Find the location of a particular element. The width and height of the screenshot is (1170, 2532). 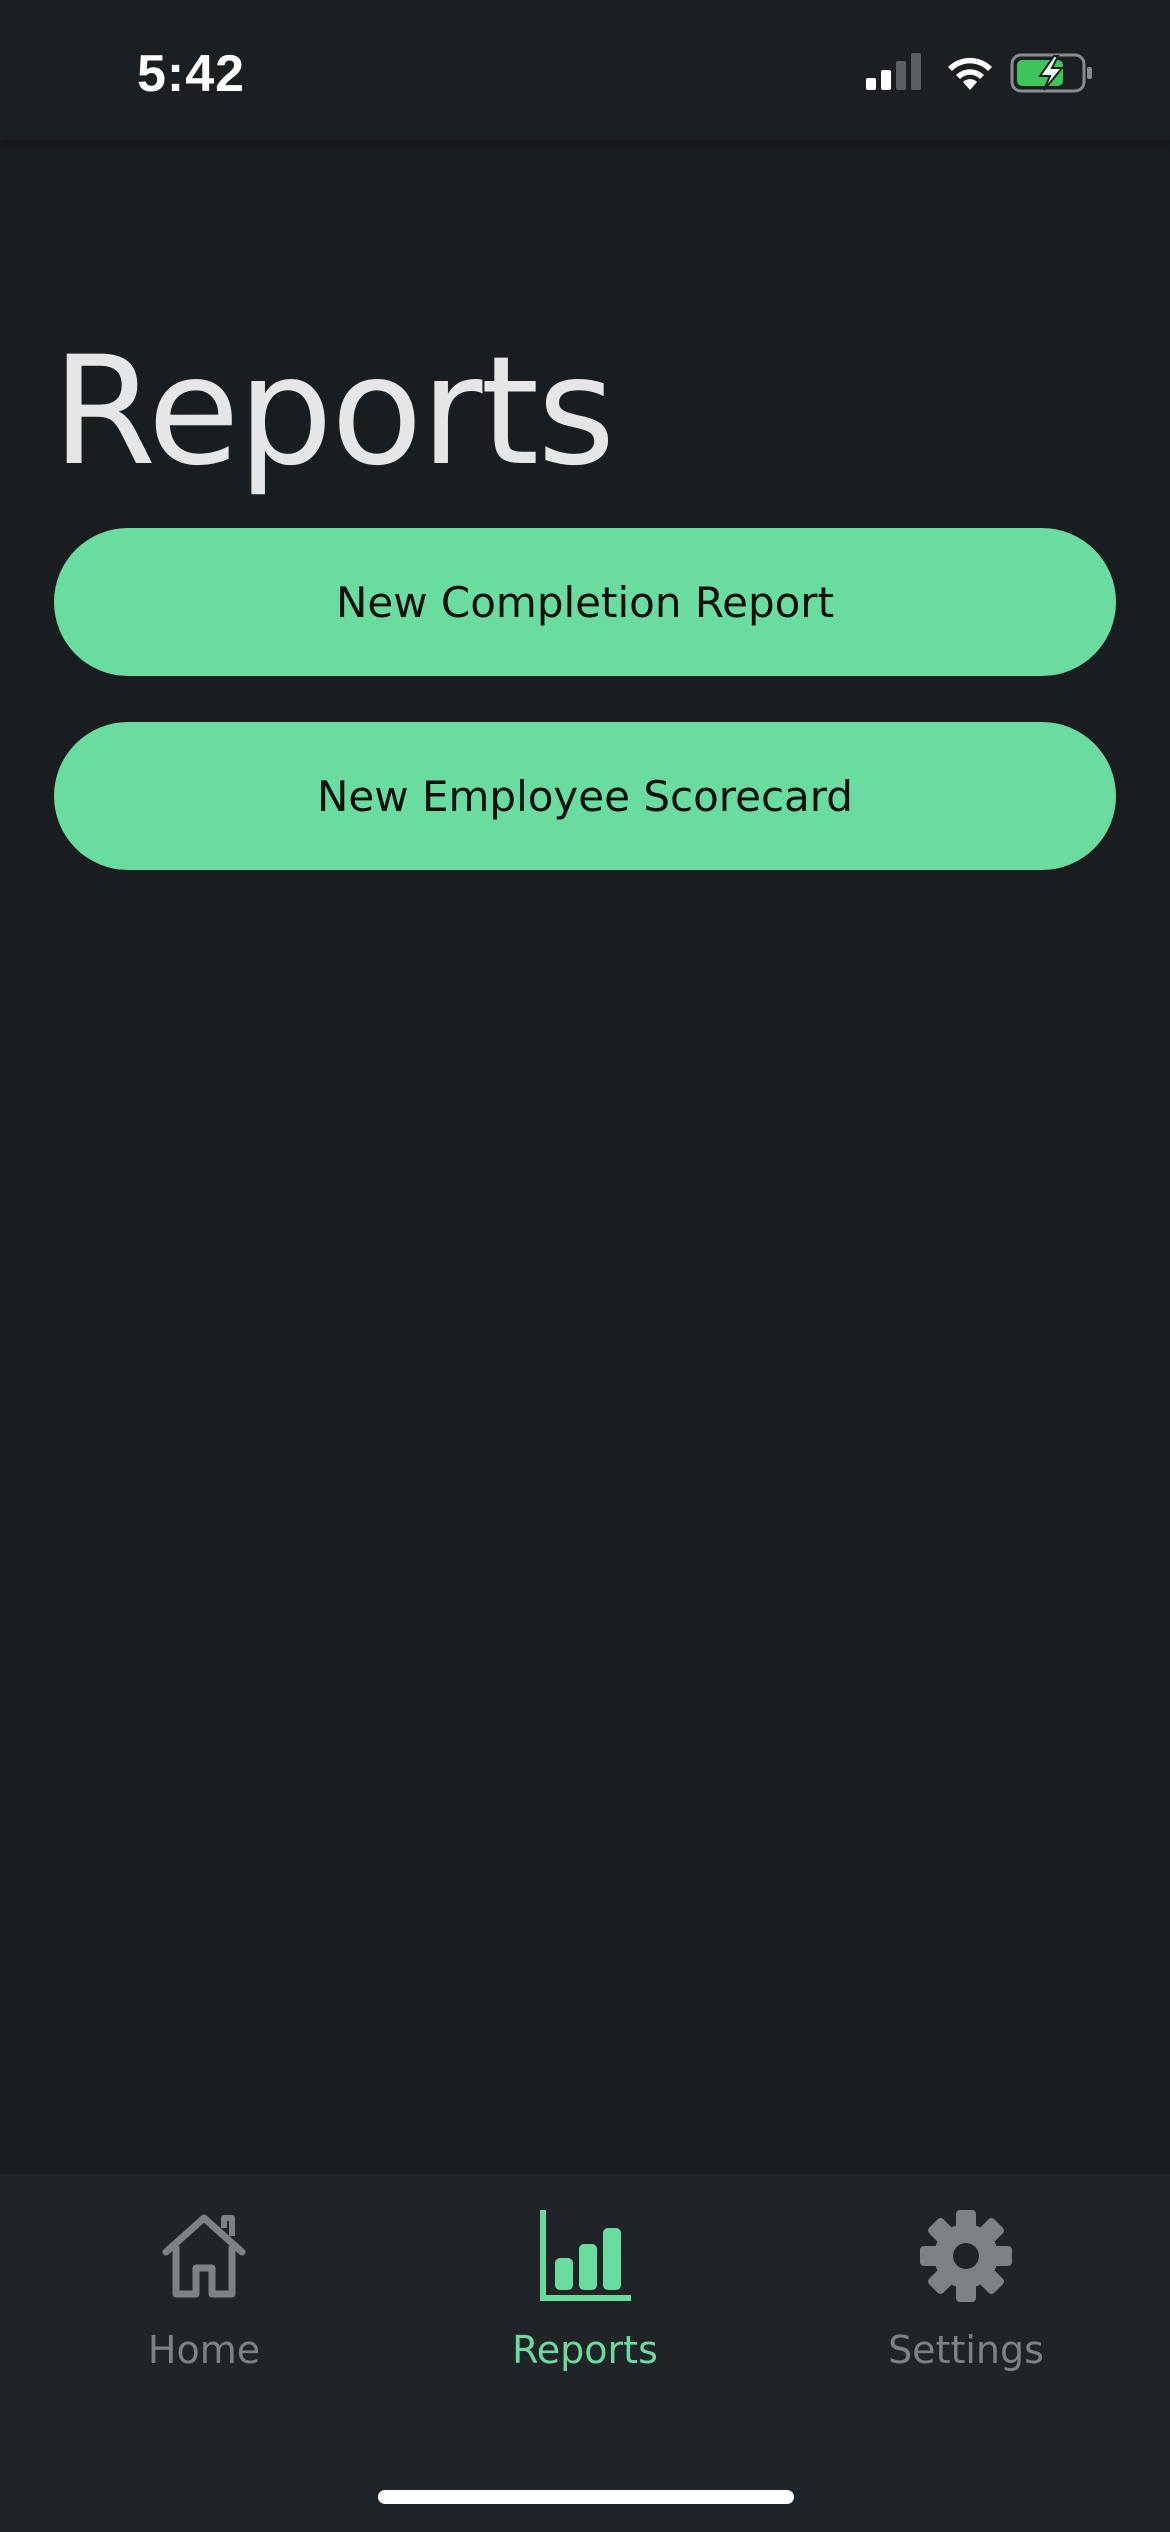

home-icon is located at coordinates (204, 2256).